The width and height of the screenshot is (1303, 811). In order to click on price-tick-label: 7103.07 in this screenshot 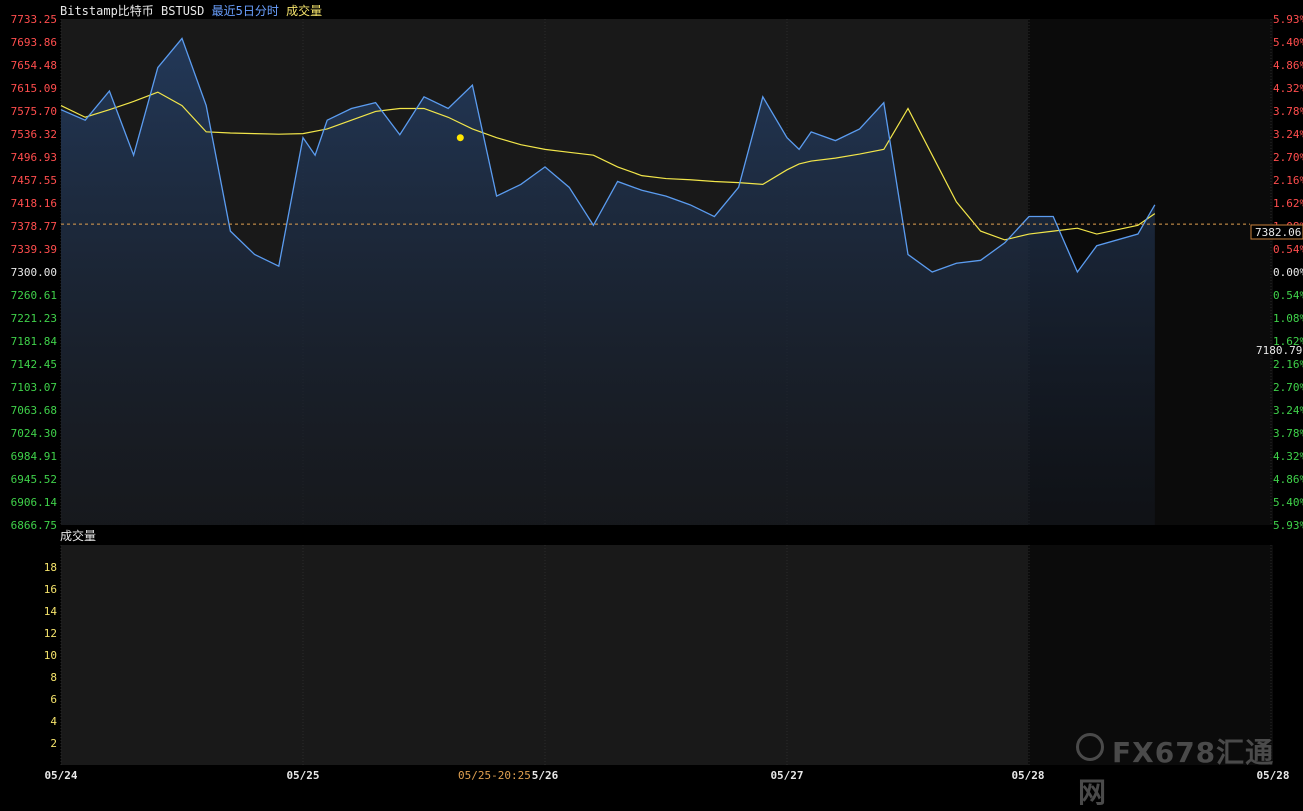, I will do `click(34, 387)`.